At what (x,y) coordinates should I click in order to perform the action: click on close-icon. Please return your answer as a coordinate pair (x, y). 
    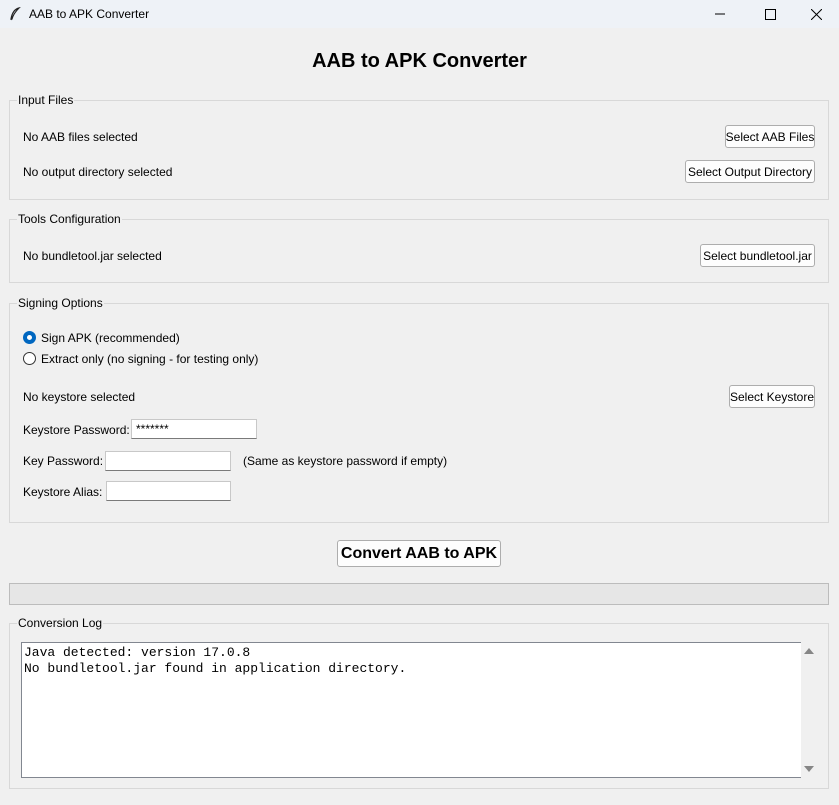
    Looking at the image, I should click on (816, 14).